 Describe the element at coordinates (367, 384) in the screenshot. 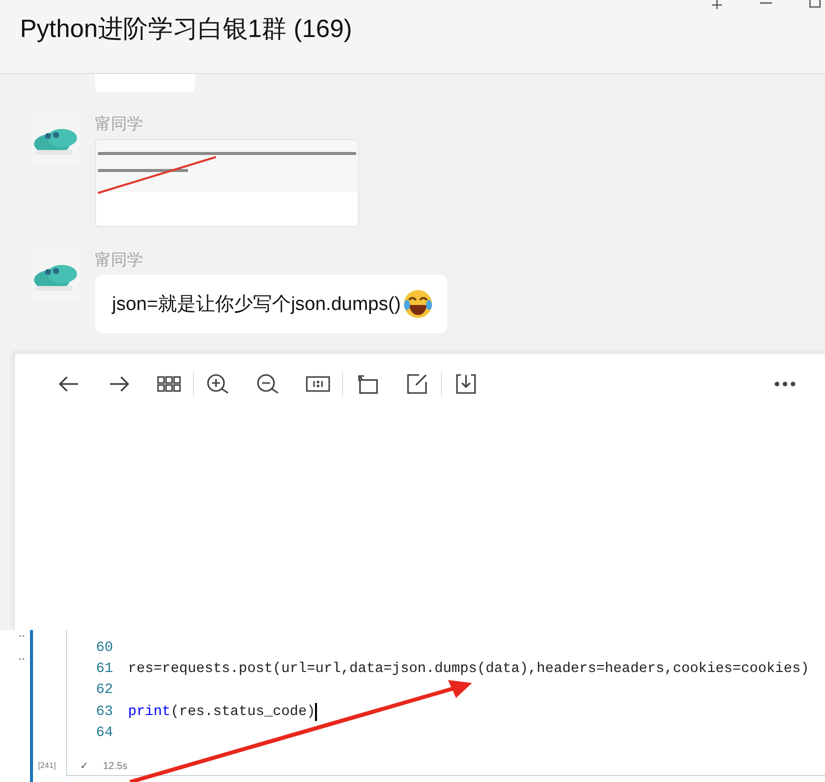

I see `rotate-icon` at that location.